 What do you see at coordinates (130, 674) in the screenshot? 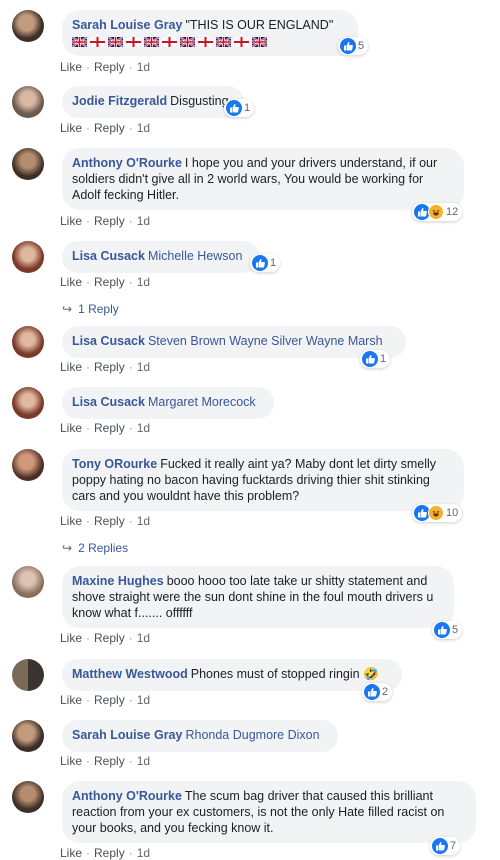
I see `comment-author: Matthew Westwood` at bounding box center [130, 674].